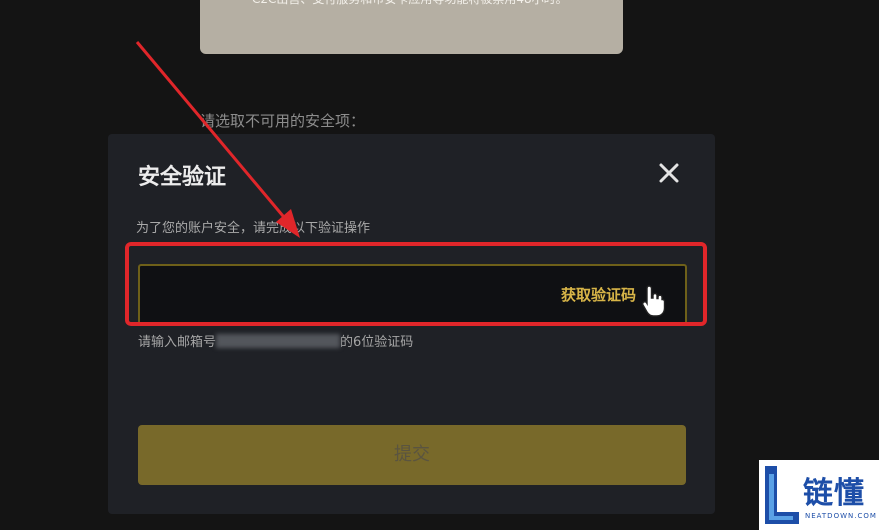 Image resolution: width=879 pixels, height=530 pixels. Describe the element at coordinates (782, 495) in the screenshot. I see `watermark-l-icon` at that location.